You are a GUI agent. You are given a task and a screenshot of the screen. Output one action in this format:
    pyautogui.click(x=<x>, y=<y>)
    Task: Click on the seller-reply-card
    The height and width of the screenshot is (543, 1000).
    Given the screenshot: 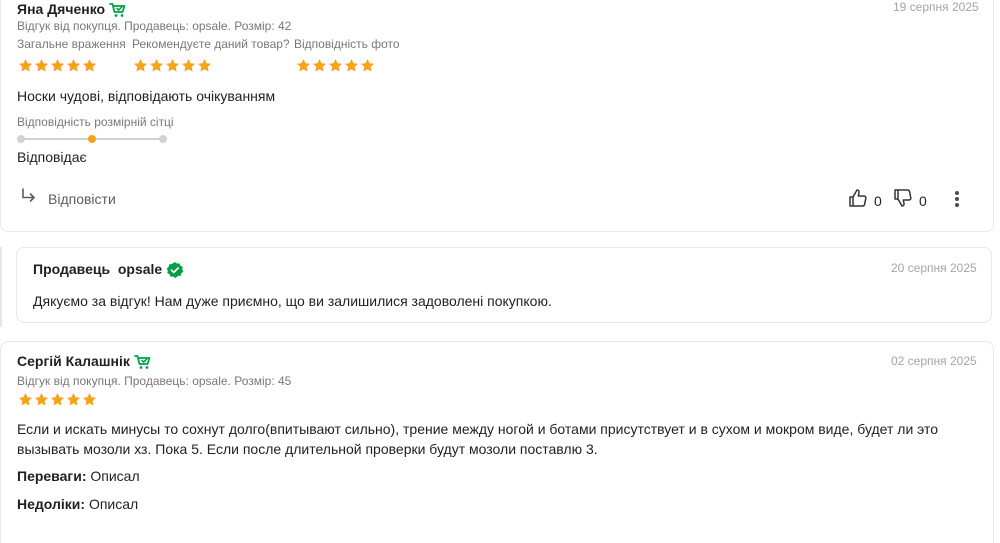 What is the action you would take?
    pyautogui.click(x=504, y=285)
    